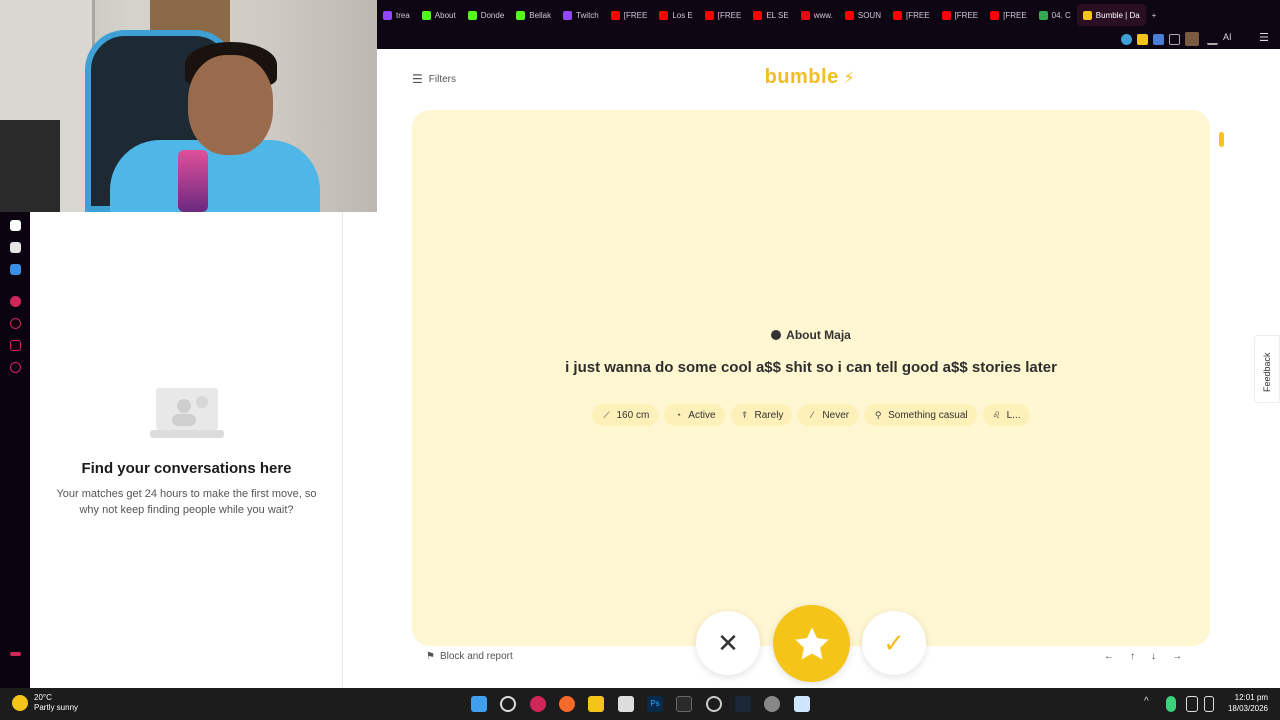  What do you see at coordinates (836, 415) in the screenshot?
I see `chip-label: Never` at bounding box center [836, 415].